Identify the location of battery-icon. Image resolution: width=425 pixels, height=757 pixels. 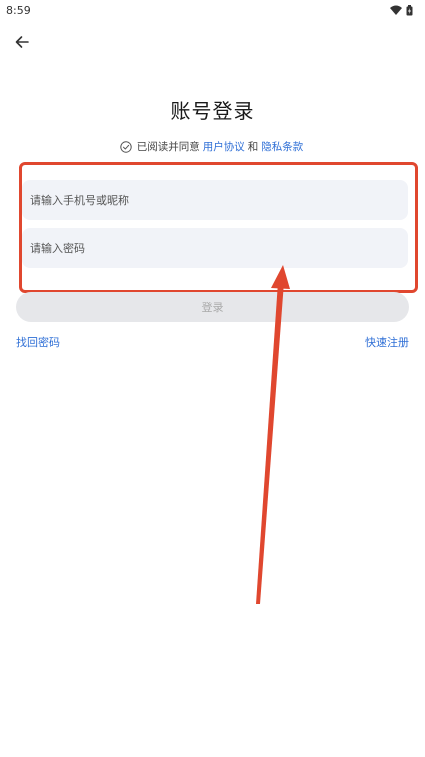
(409, 10).